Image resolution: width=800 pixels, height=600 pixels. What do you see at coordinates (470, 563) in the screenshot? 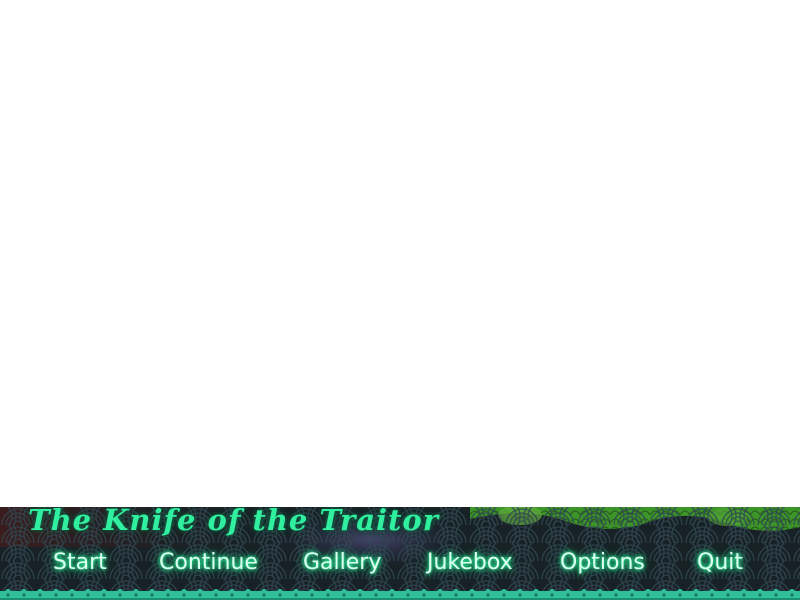
I see `jukebox-button: Jukebox` at bounding box center [470, 563].